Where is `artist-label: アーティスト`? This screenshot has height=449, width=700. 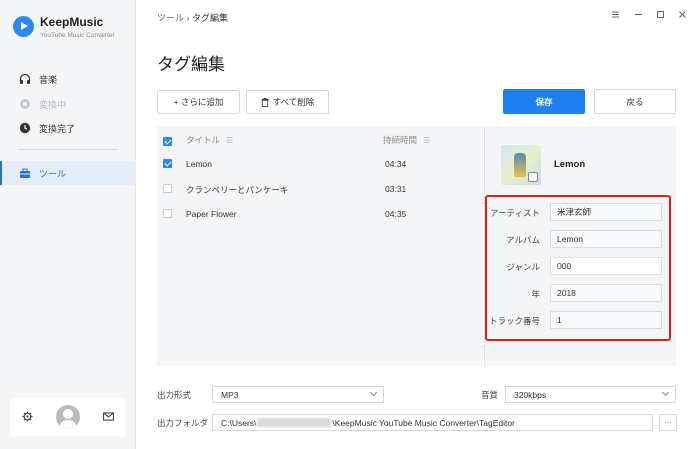 artist-label: アーティスト is located at coordinates (515, 213).